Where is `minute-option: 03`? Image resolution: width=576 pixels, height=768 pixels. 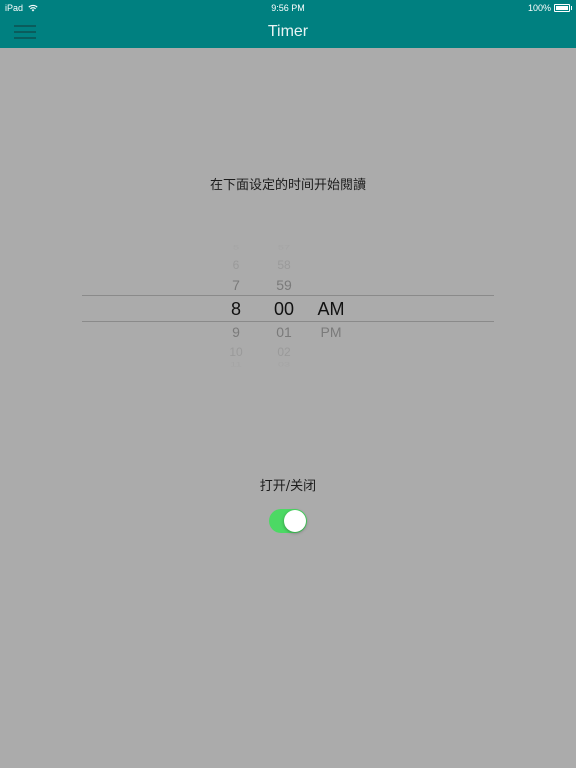
minute-option: 03 is located at coordinates (284, 365).